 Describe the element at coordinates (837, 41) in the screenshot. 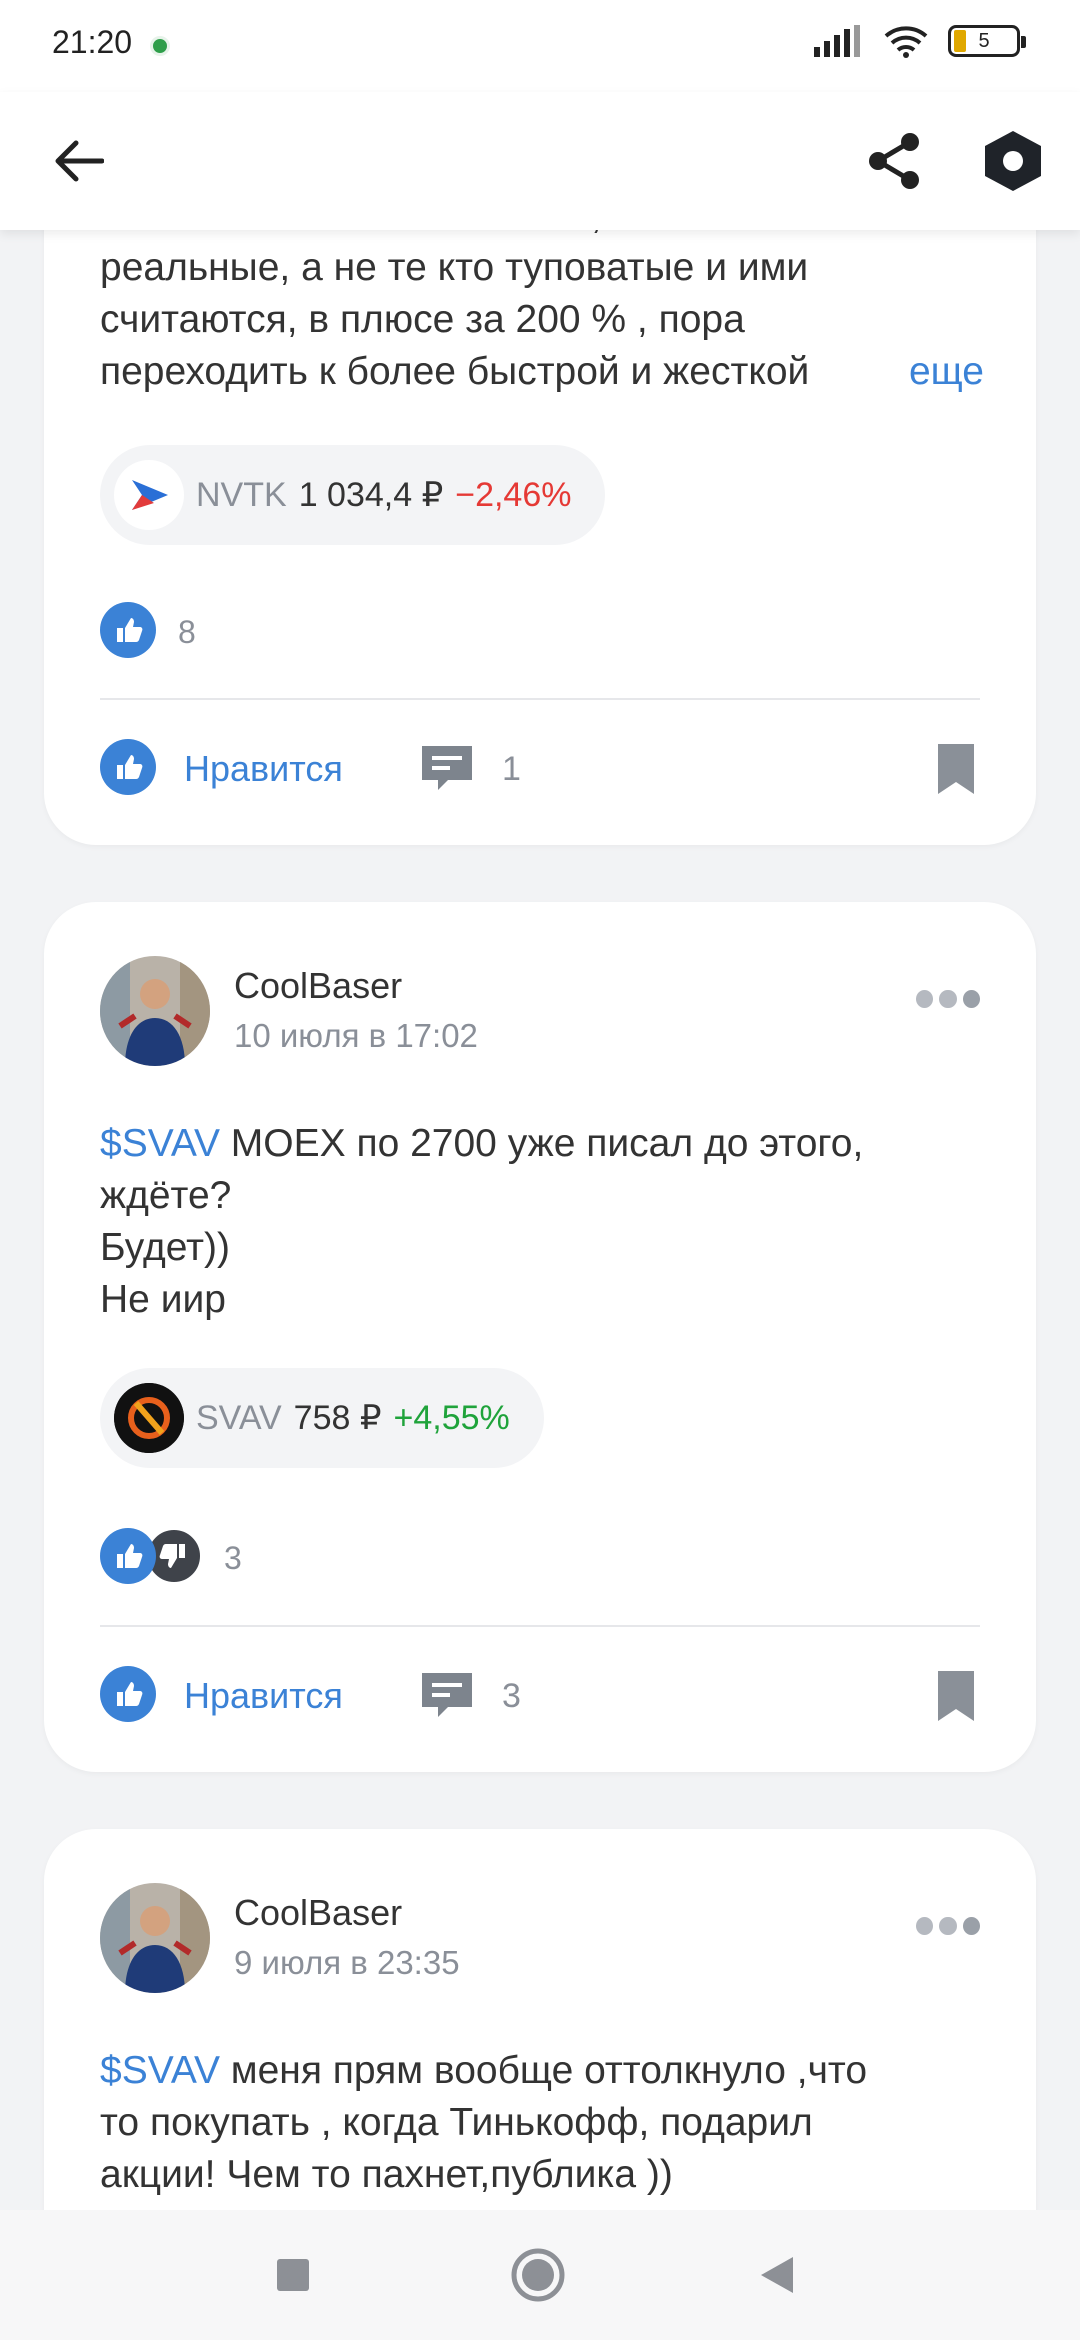

I see `signal-icon` at that location.